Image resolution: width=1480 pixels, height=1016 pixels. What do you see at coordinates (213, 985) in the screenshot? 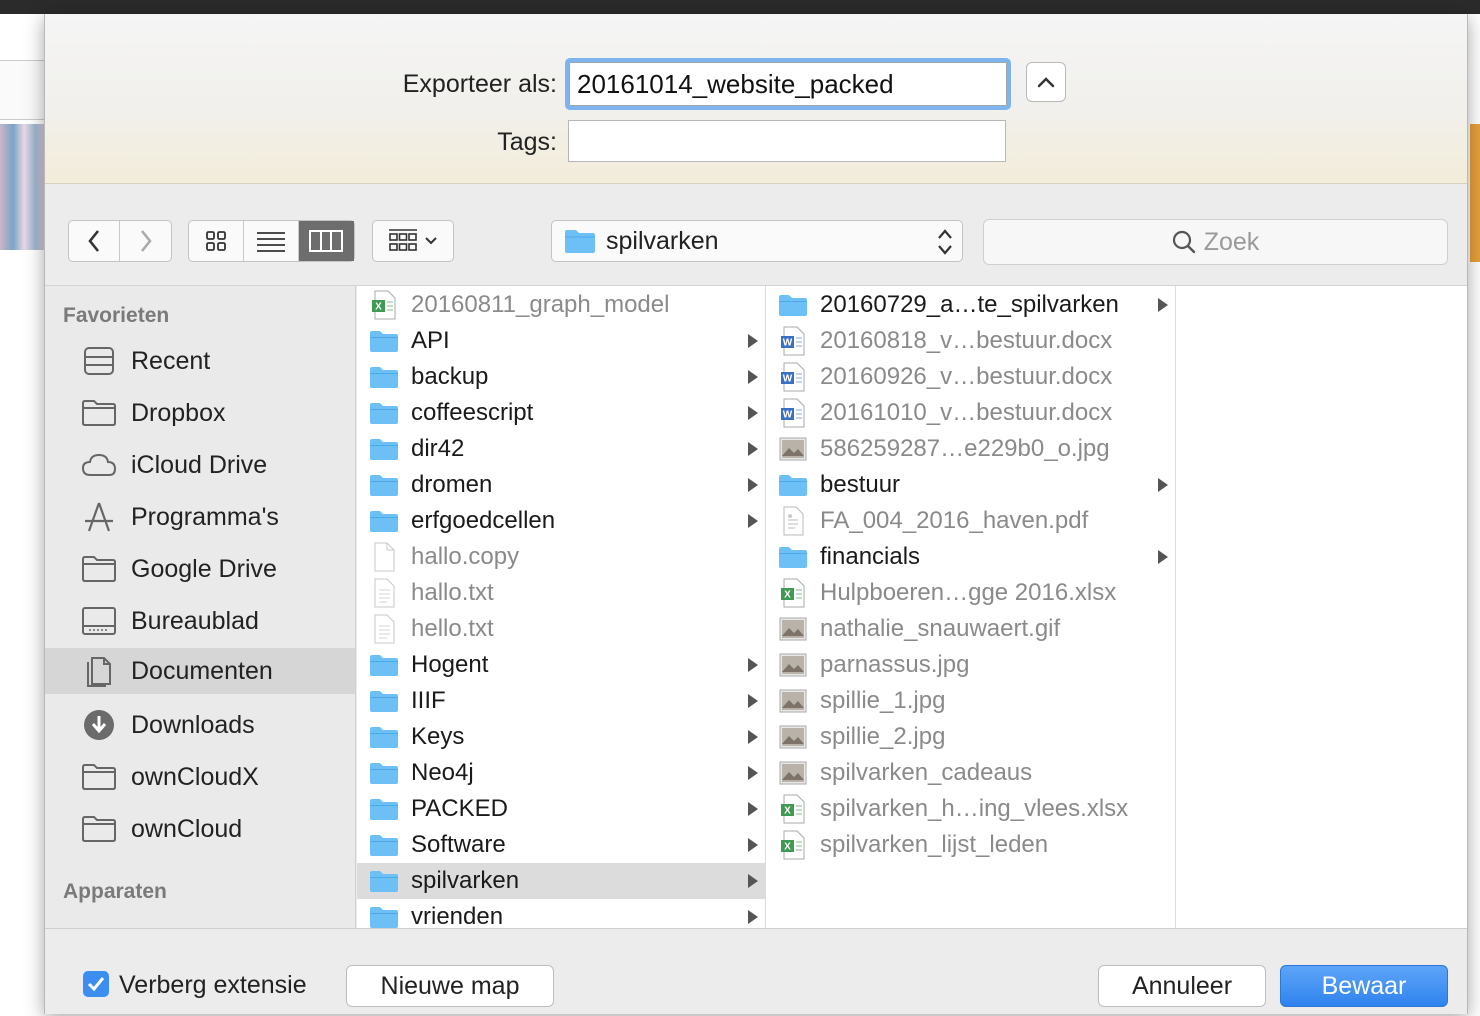
I see `hide-extension-label: Verberg extensie` at bounding box center [213, 985].